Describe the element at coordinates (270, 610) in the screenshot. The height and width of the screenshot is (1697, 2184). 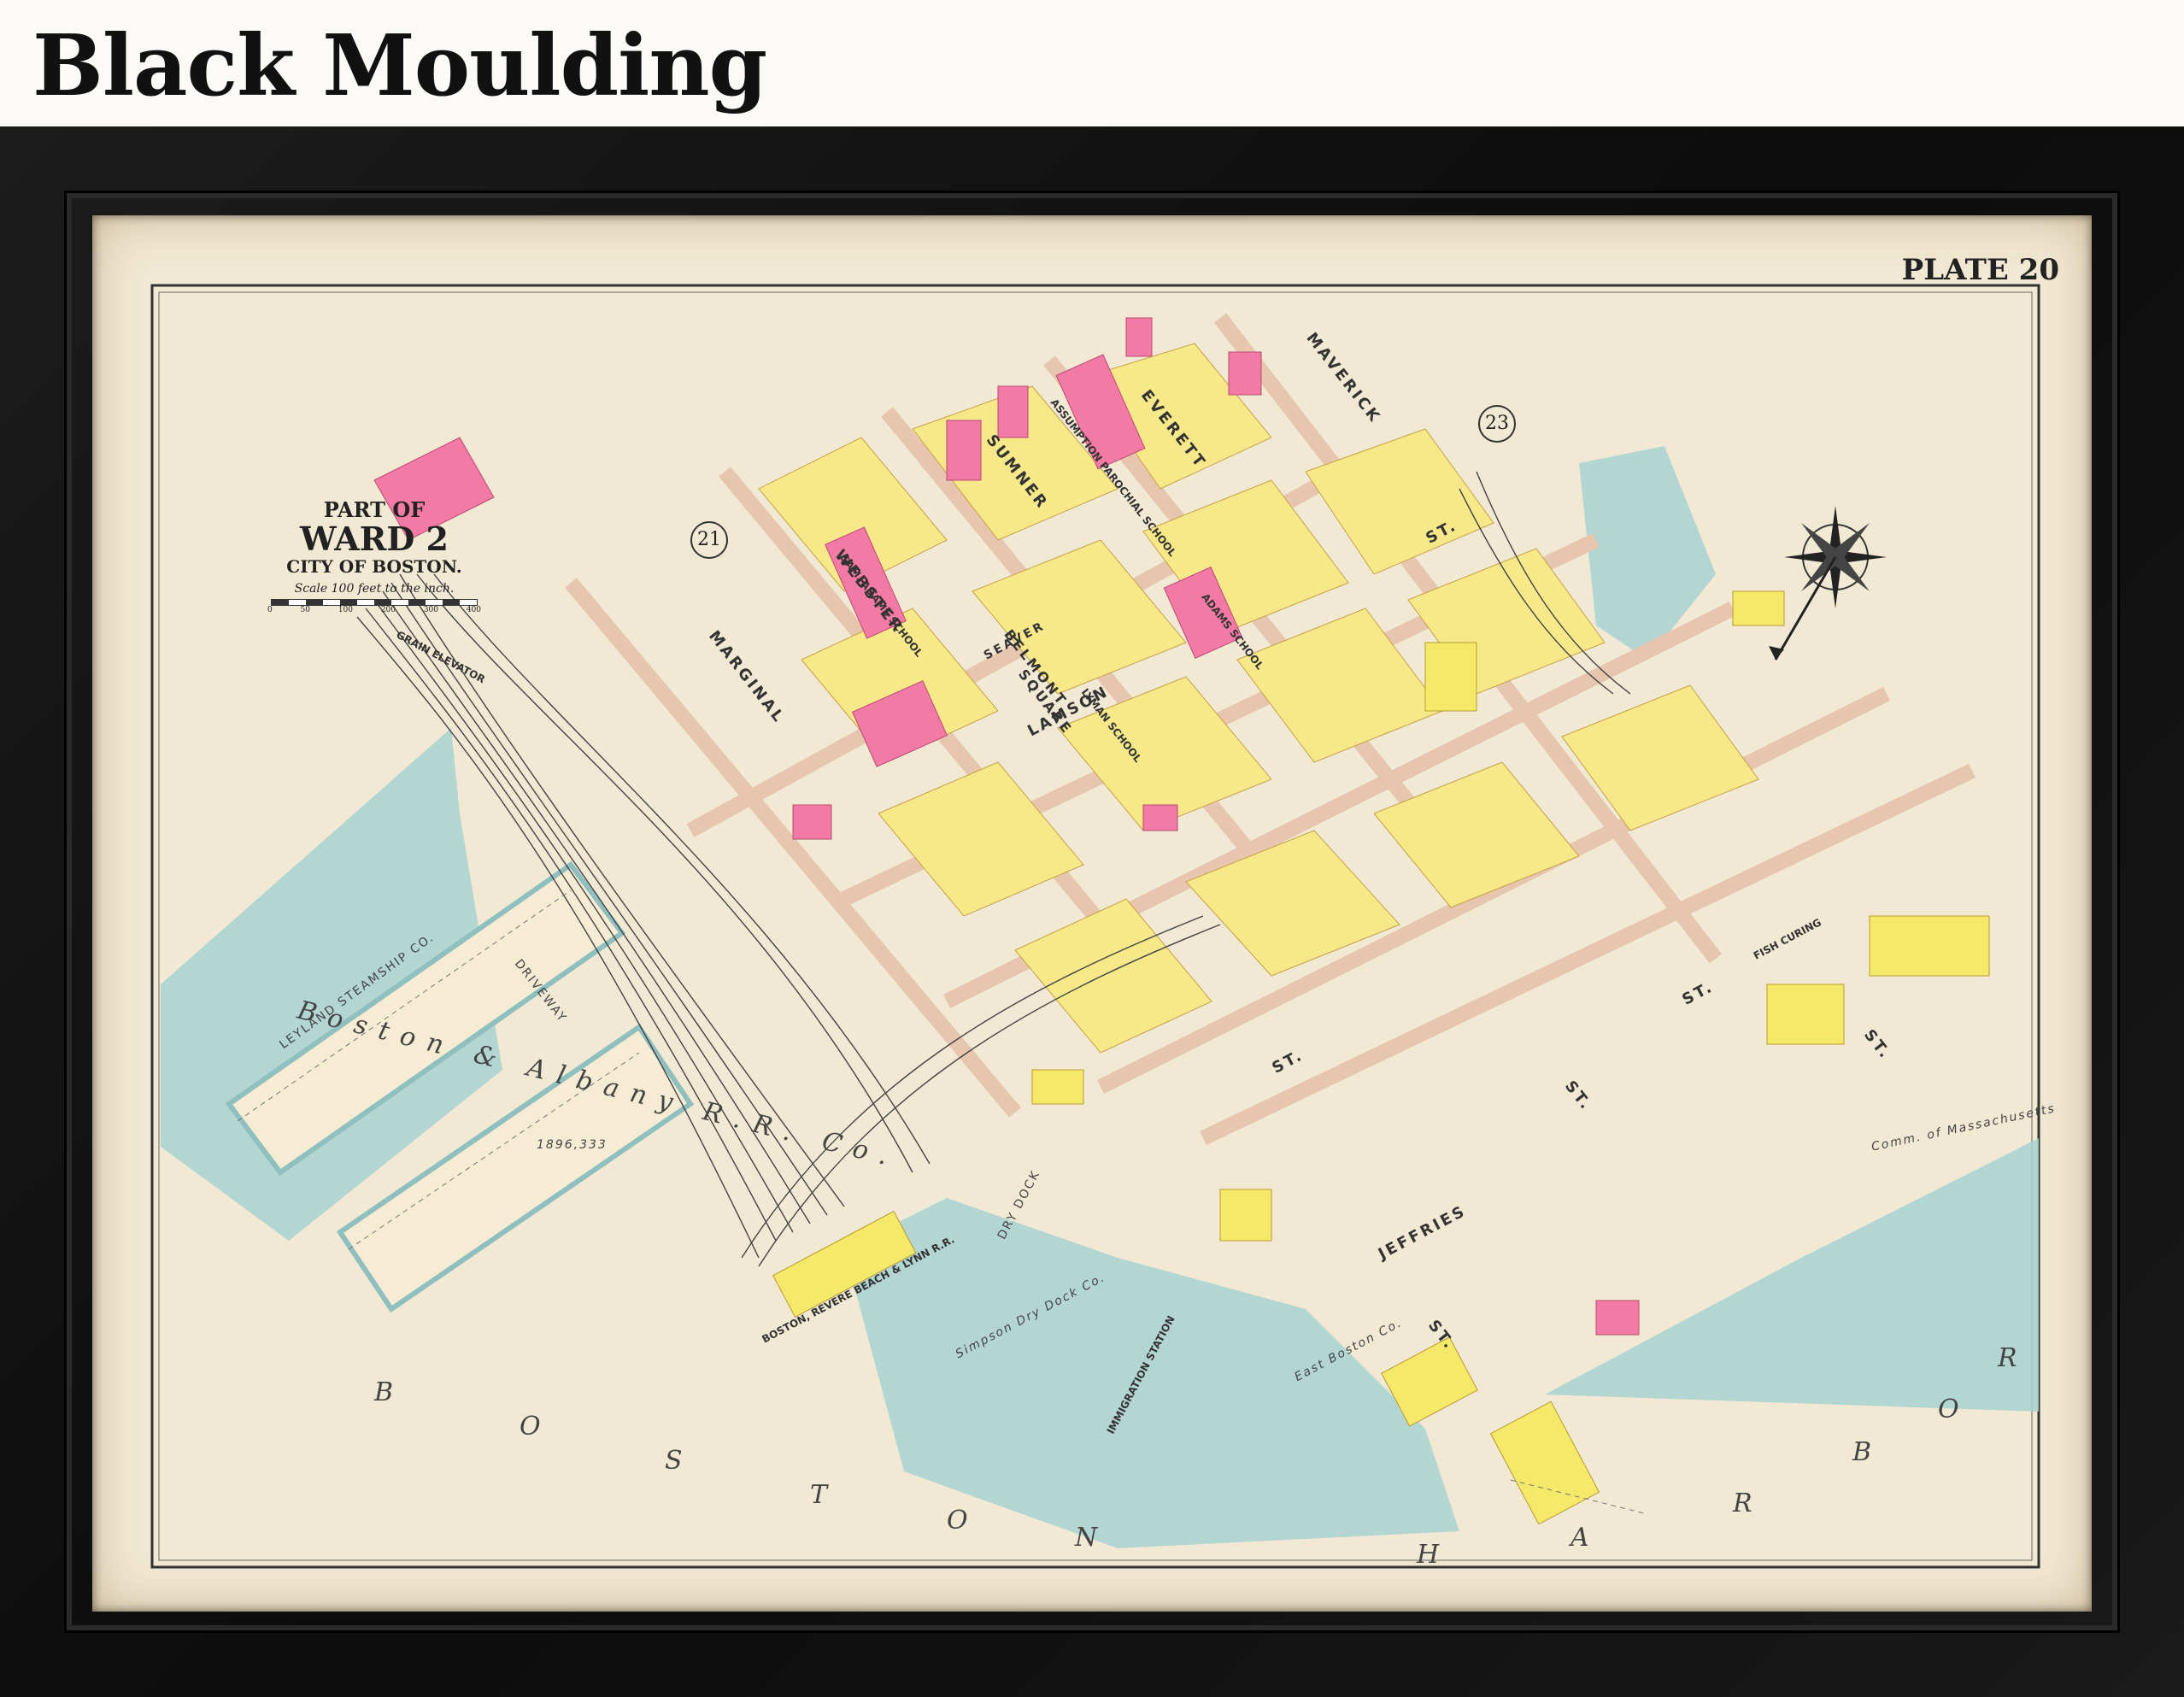
I see `scale-tick: 0` at that location.